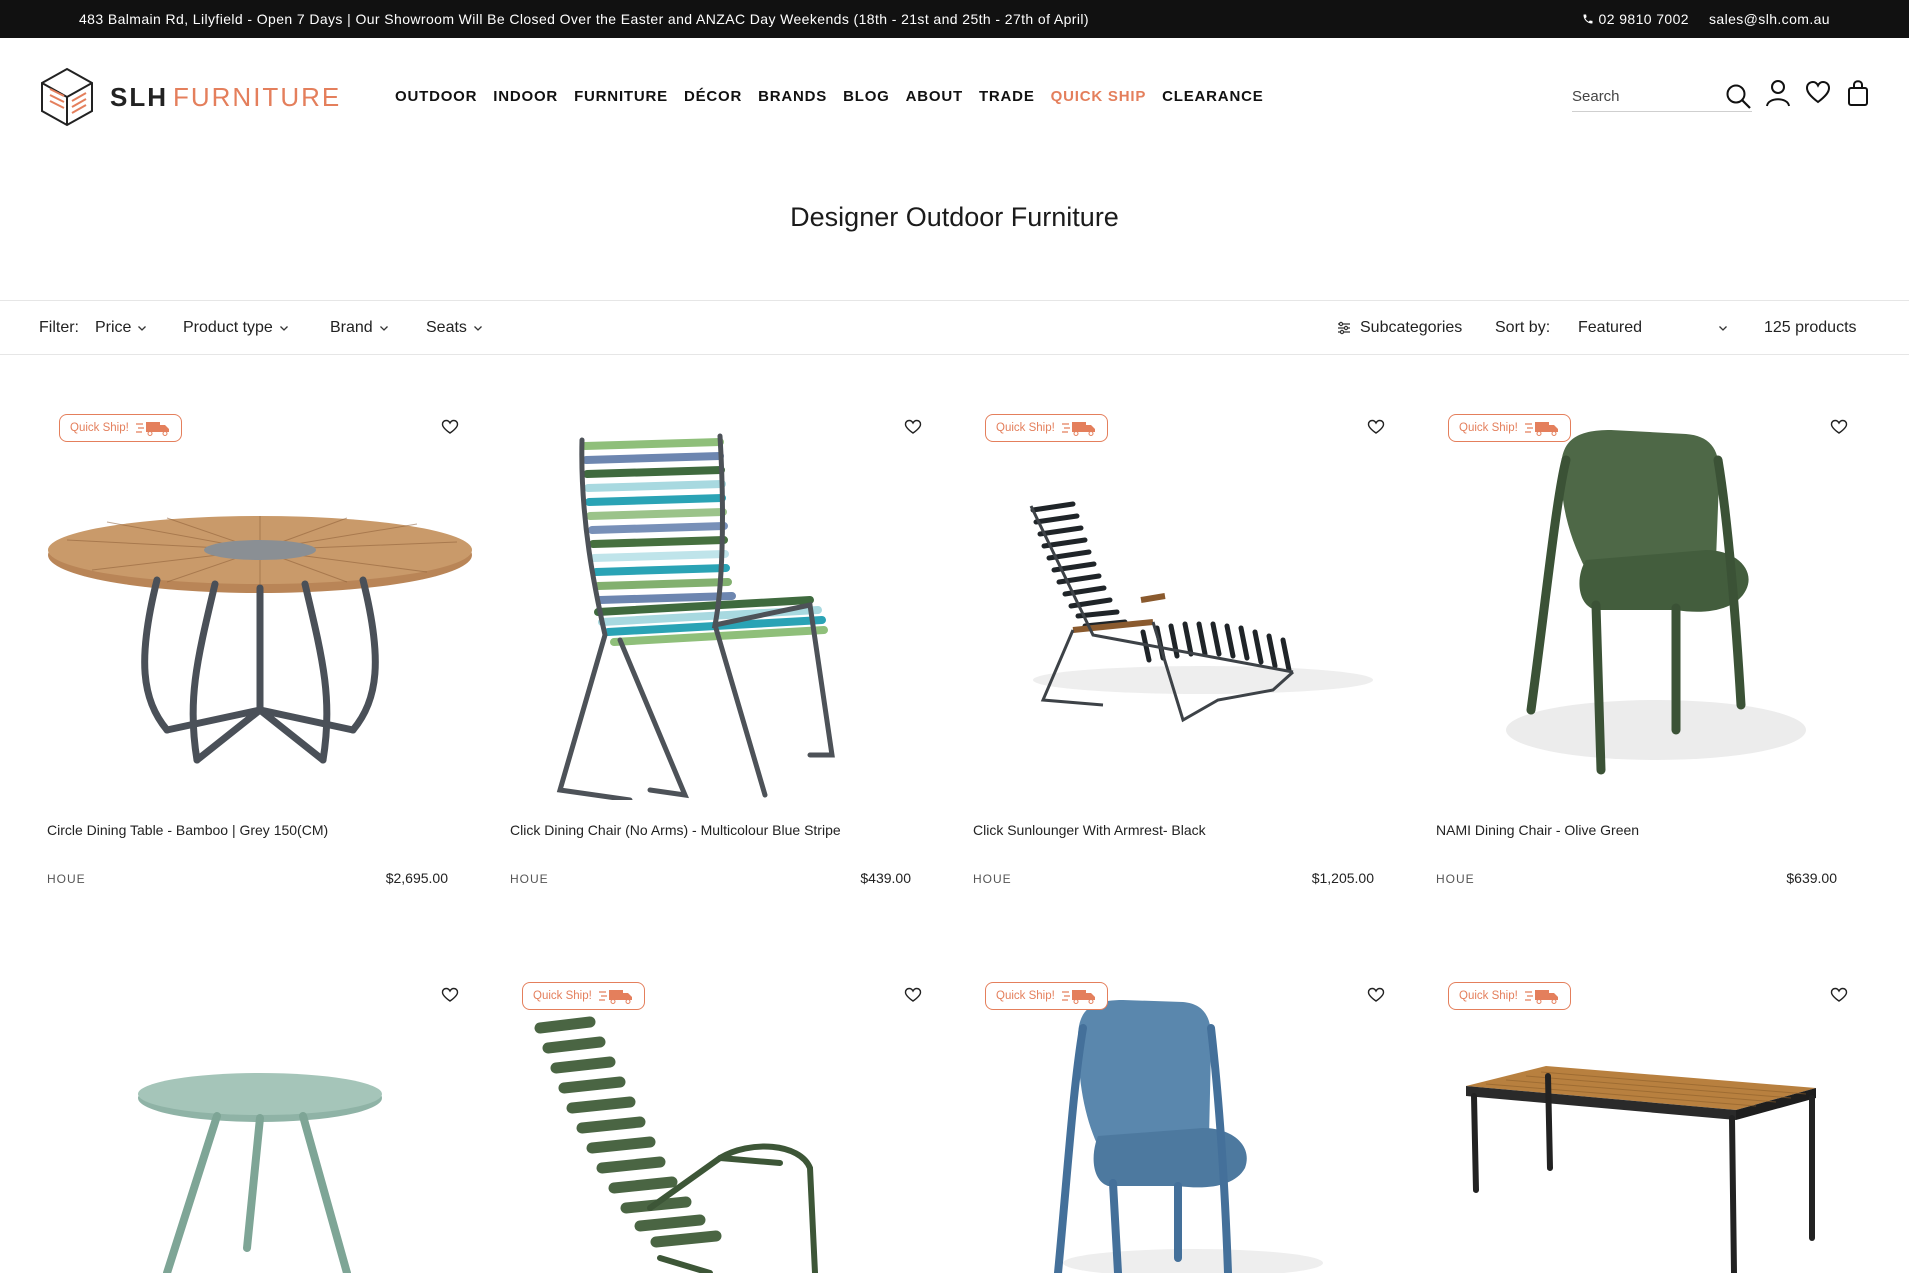  Describe the element at coordinates (67, 97) in the screenshot. I see `logo-icon` at that location.